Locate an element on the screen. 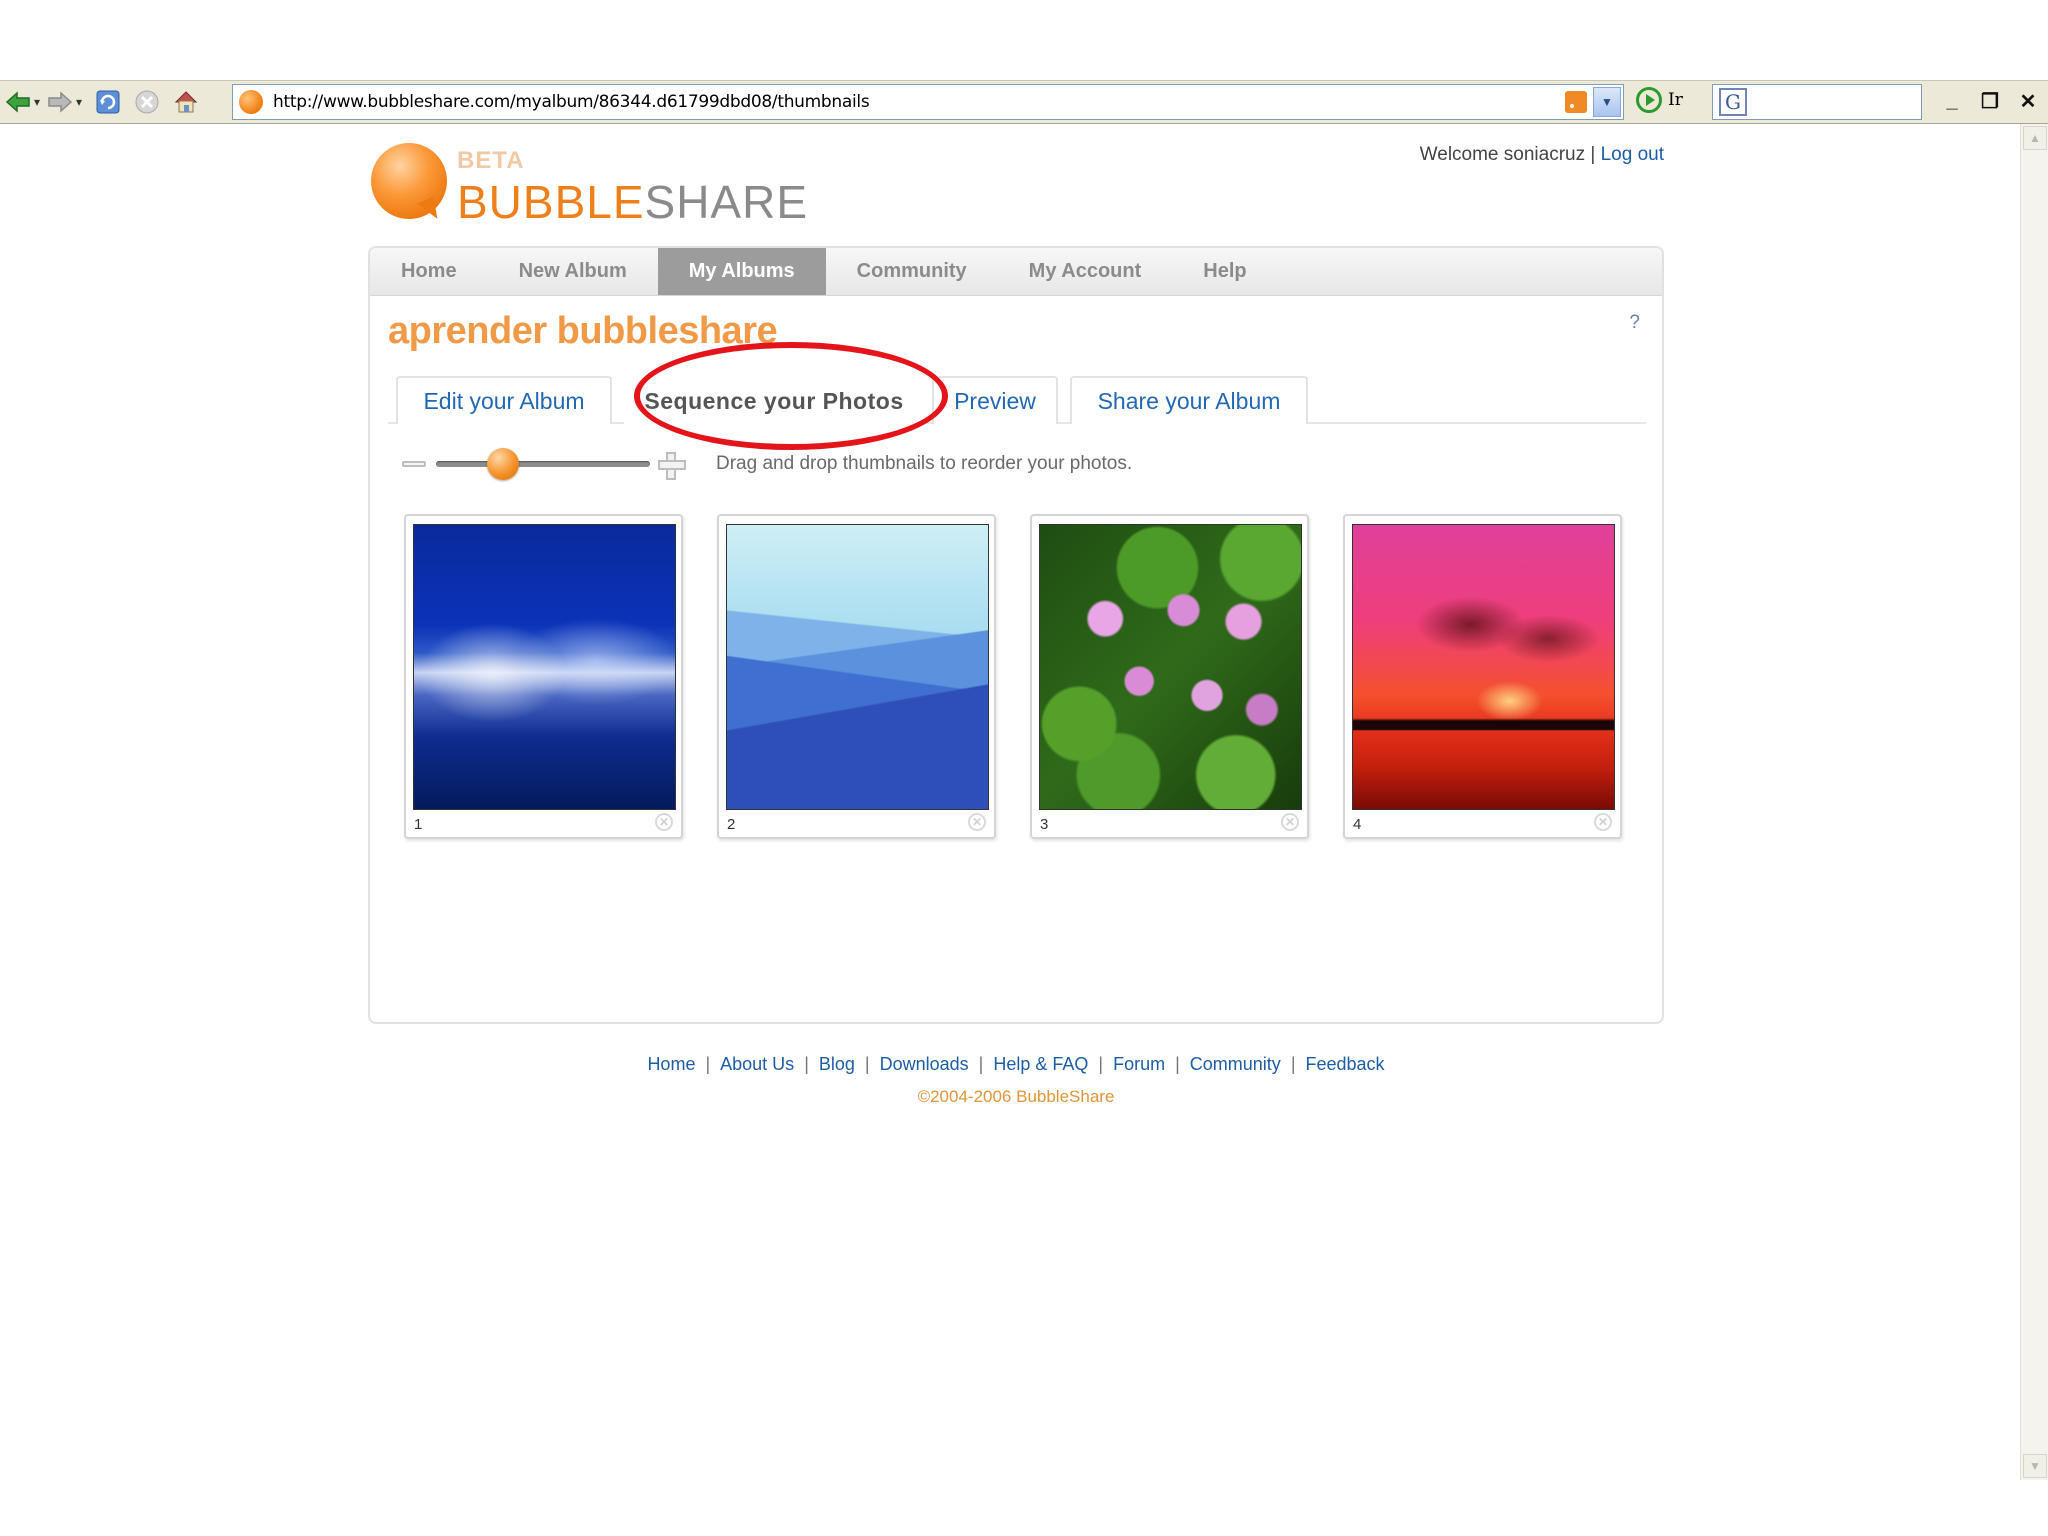 The image size is (2048, 1536). footer-link-about: About Us is located at coordinates (757, 1064).